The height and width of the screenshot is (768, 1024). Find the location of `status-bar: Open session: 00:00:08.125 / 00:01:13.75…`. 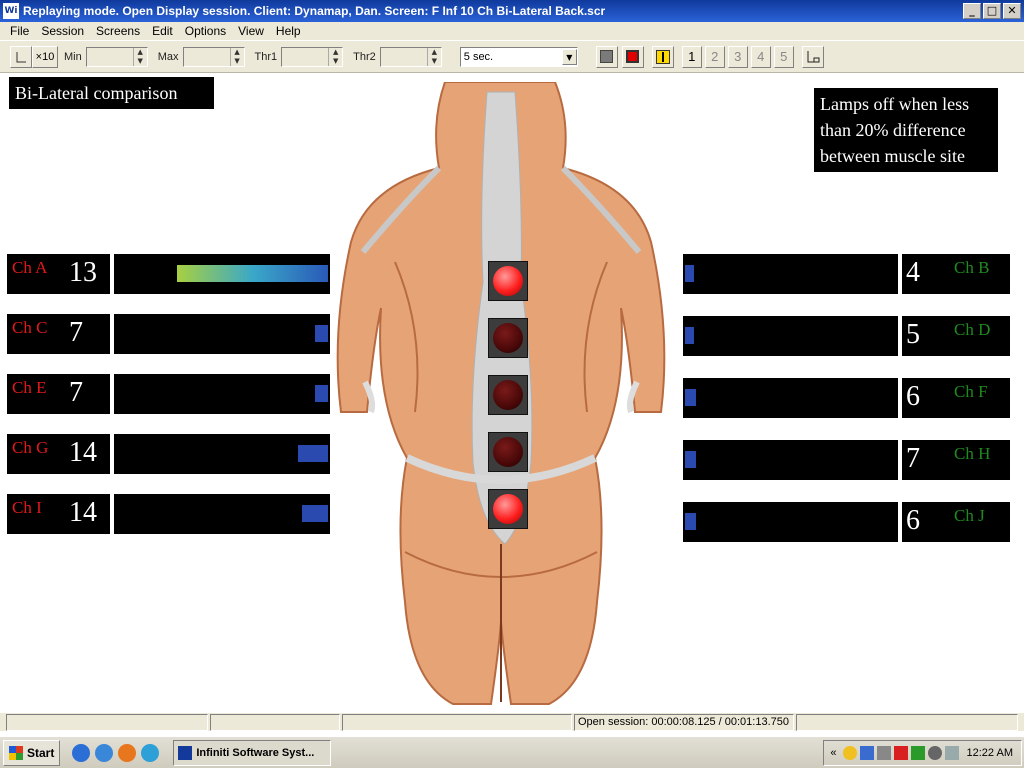

status-bar: Open session: 00:00:08.125 / 00:01:13.75… is located at coordinates (512, 721).